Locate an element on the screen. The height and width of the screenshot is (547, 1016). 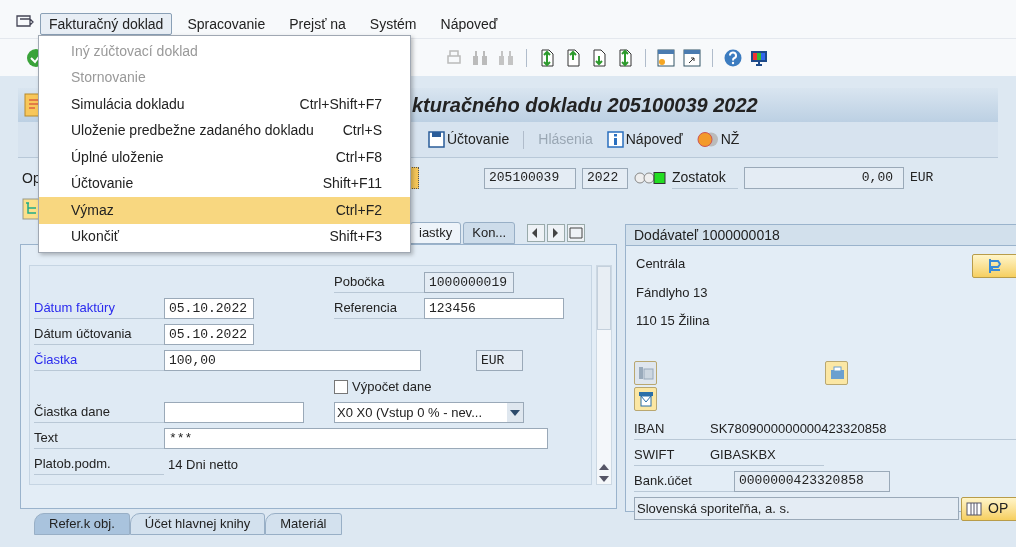
new-window-icon is located at coordinates (666, 57).